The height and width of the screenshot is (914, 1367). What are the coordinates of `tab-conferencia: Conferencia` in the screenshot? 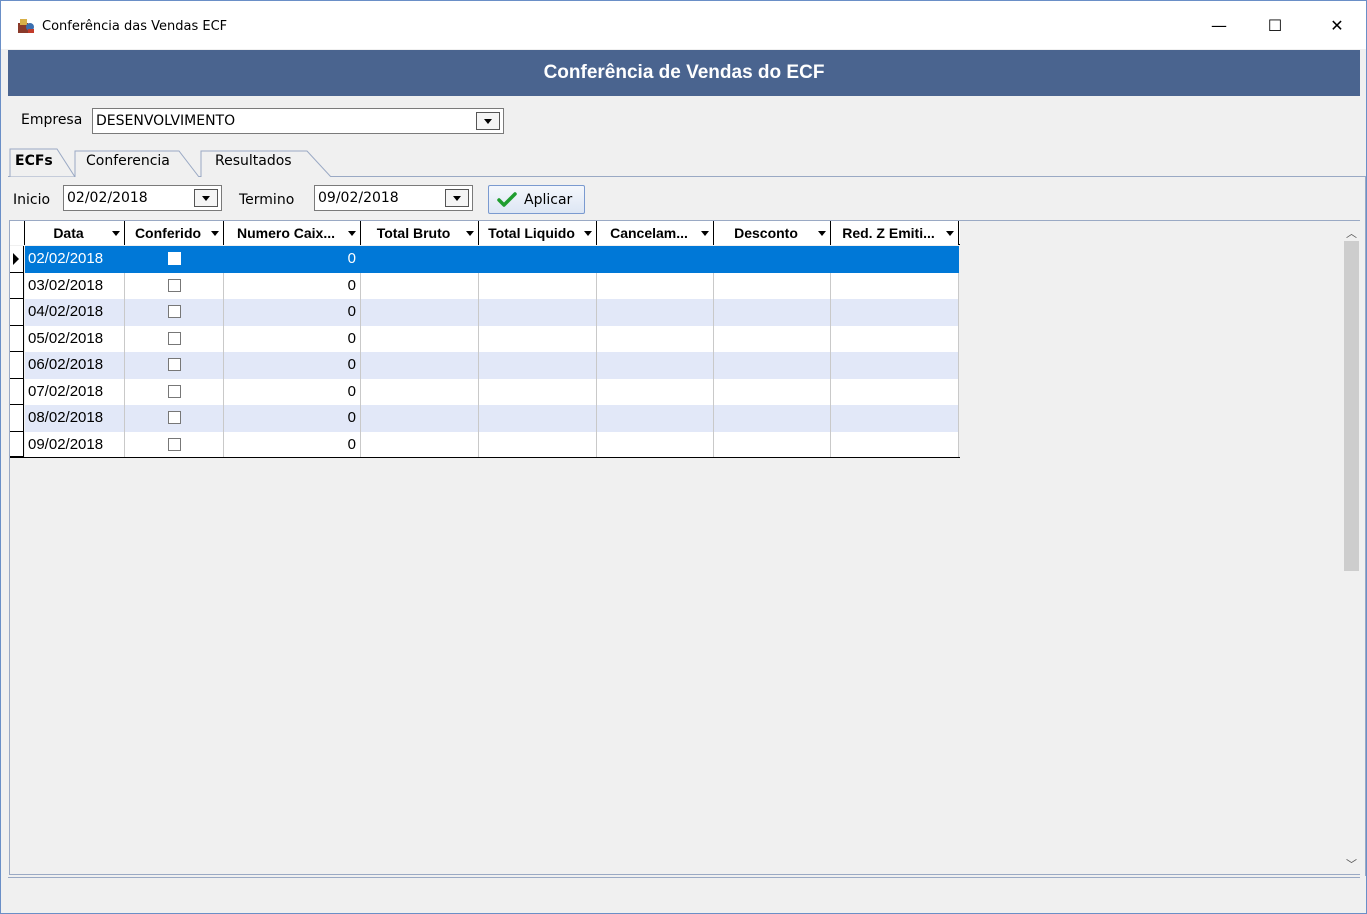 It's located at (135, 162).